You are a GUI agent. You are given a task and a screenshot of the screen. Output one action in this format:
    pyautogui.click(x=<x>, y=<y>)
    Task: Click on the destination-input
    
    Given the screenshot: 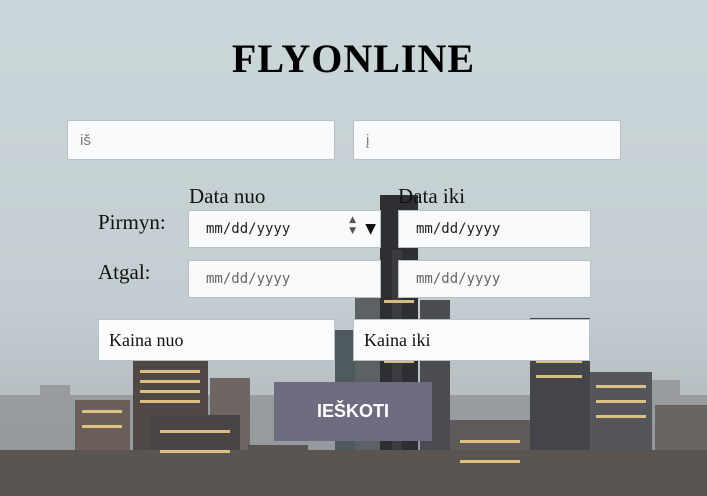 What is the action you would take?
    pyautogui.click(x=487, y=140)
    